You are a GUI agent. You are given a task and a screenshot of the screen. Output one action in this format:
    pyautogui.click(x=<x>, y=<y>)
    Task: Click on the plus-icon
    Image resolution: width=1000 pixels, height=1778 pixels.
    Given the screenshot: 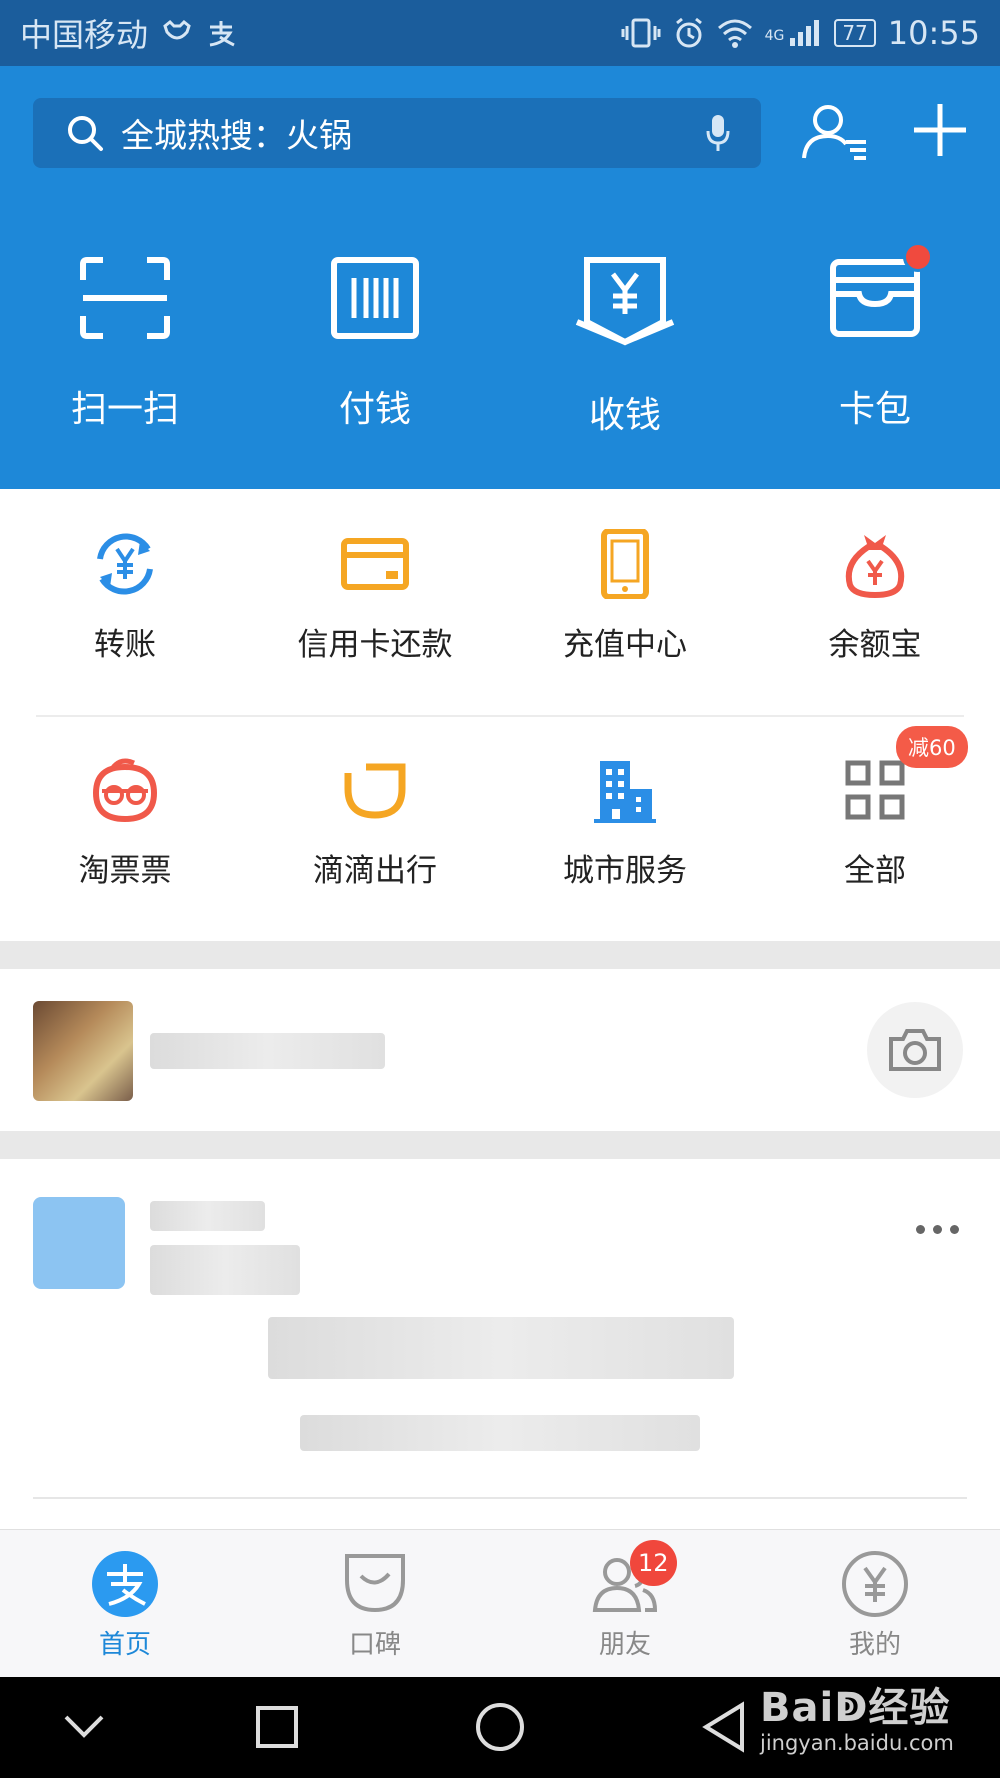 What is the action you would take?
    pyautogui.click(x=940, y=130)
    